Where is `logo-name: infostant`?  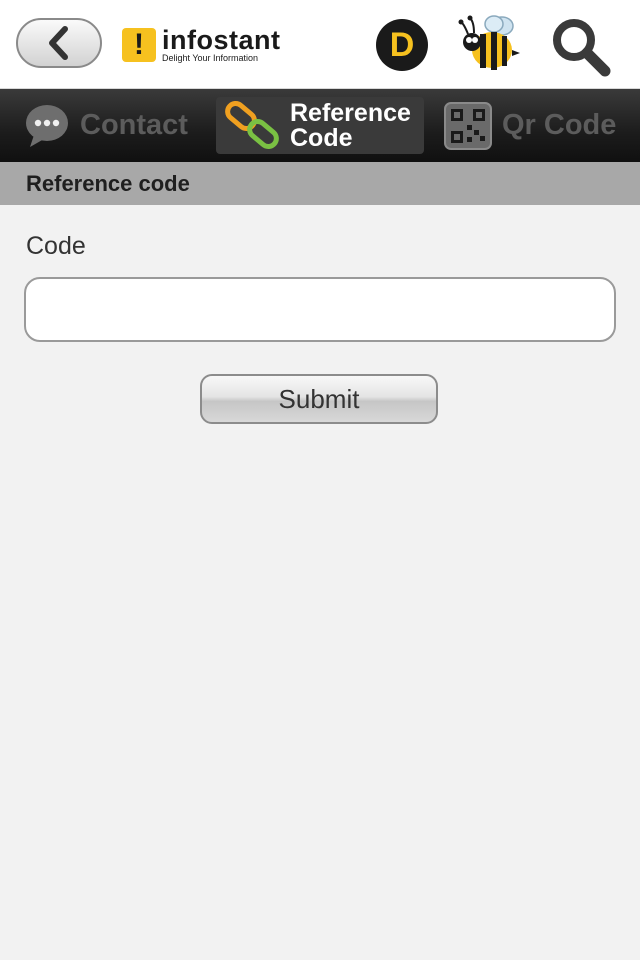 logo-name: infostant is located at coordinates (221, 39).